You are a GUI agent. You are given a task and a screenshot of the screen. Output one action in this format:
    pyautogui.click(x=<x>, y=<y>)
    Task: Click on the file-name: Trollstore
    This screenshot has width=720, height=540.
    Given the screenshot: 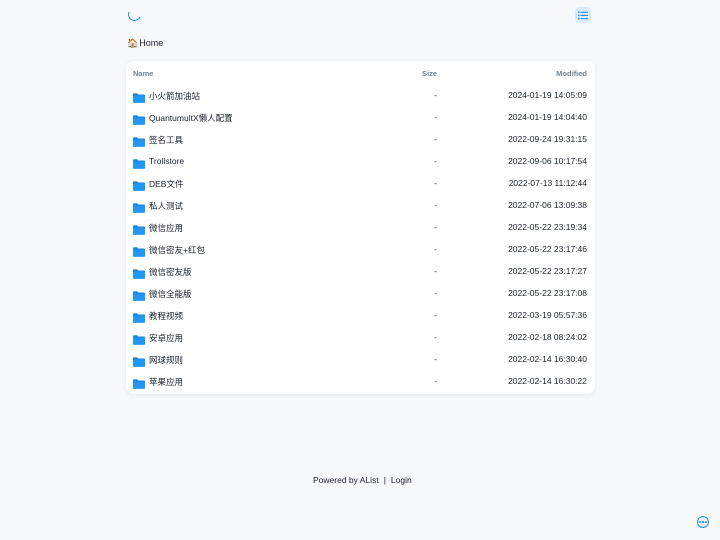 What is the action you would take?
    pyautogui.click(x=166, y=161)
    